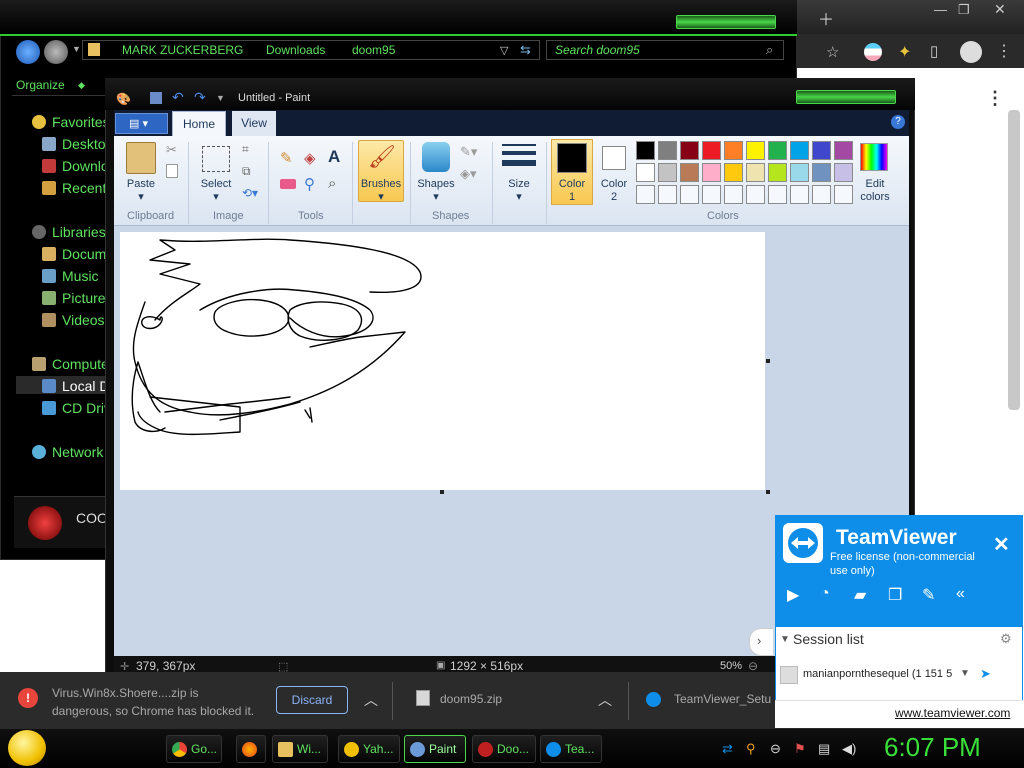  I want to click on size-button: Size, so click(519, 184).